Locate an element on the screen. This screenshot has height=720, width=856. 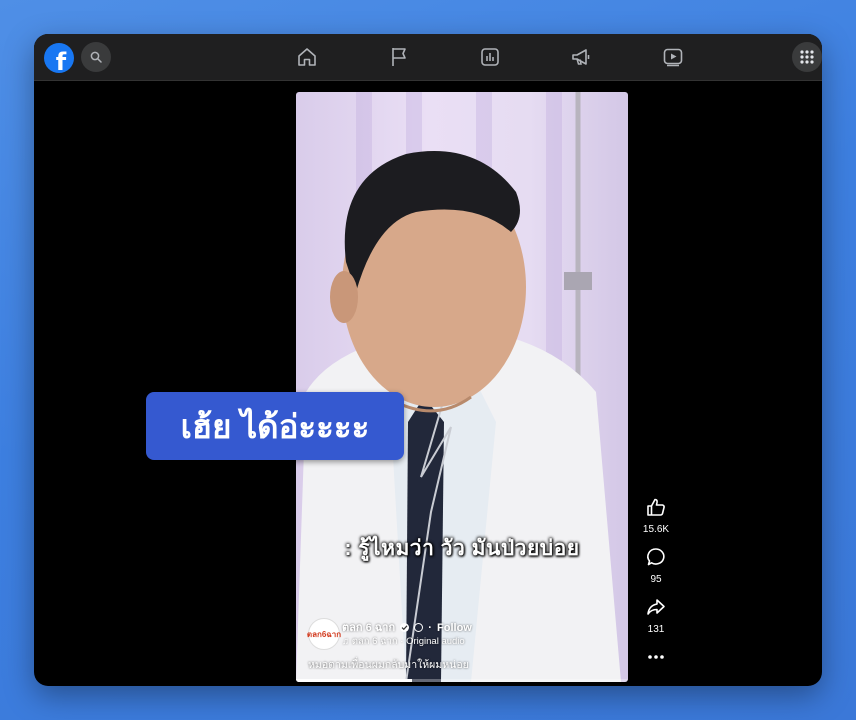
more-icon is located at coordinates (656, 657).